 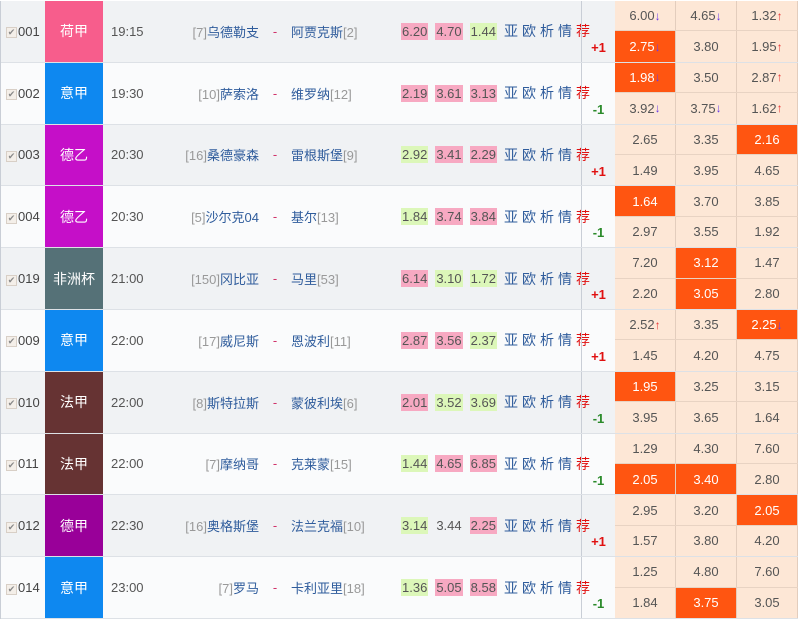 I want to click on loss-odds-cell: 2.05, so click(x=767, y=510).